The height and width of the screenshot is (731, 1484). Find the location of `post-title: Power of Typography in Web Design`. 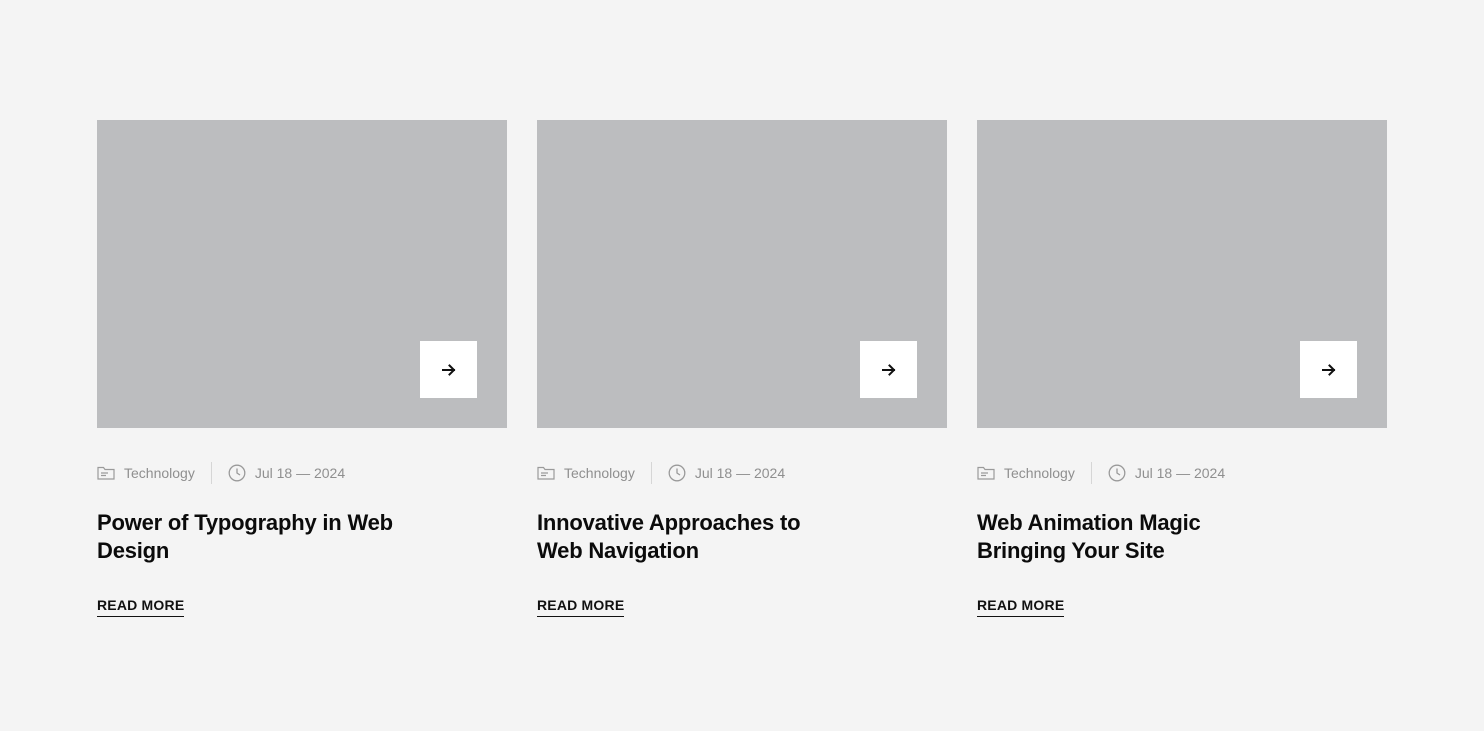

post-title: Power of Typography in Web Design is located at coordinates (247, 537).